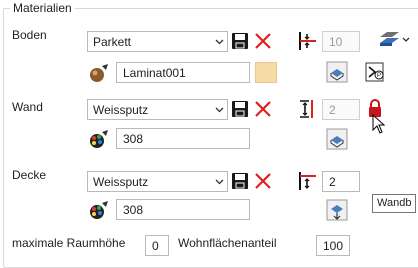  I want to click on decke-label: Decke, so click(29, 175).